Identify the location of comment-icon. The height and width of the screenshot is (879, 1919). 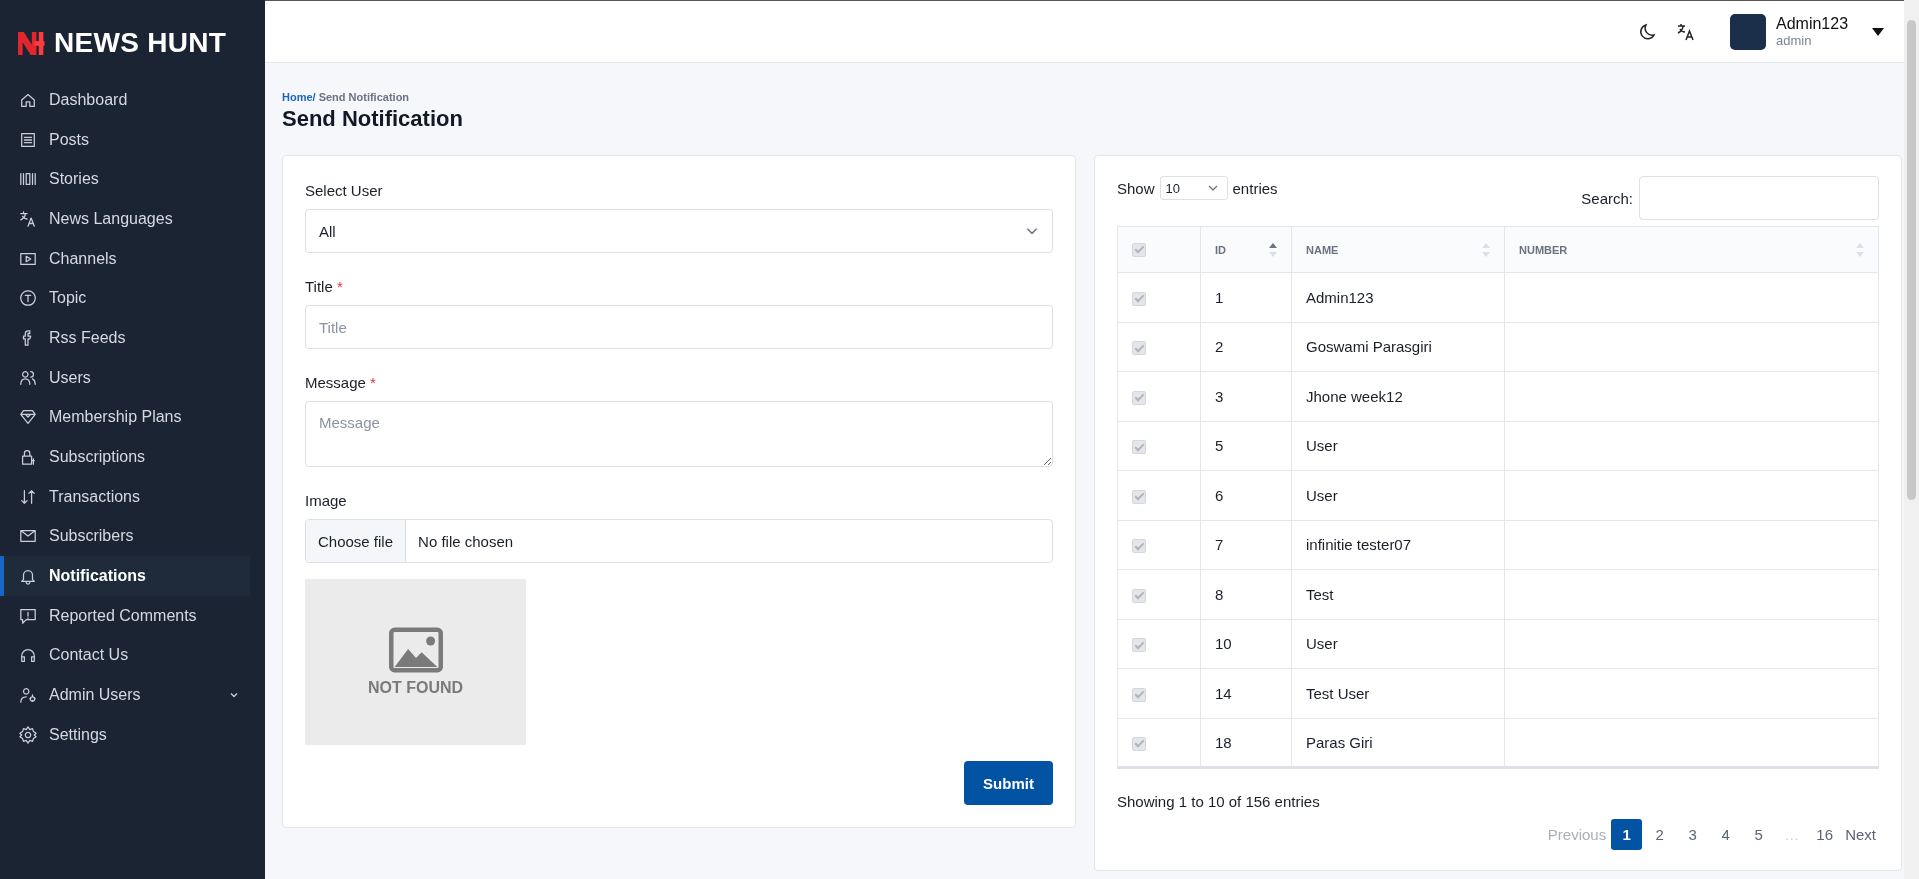
(28, 615).